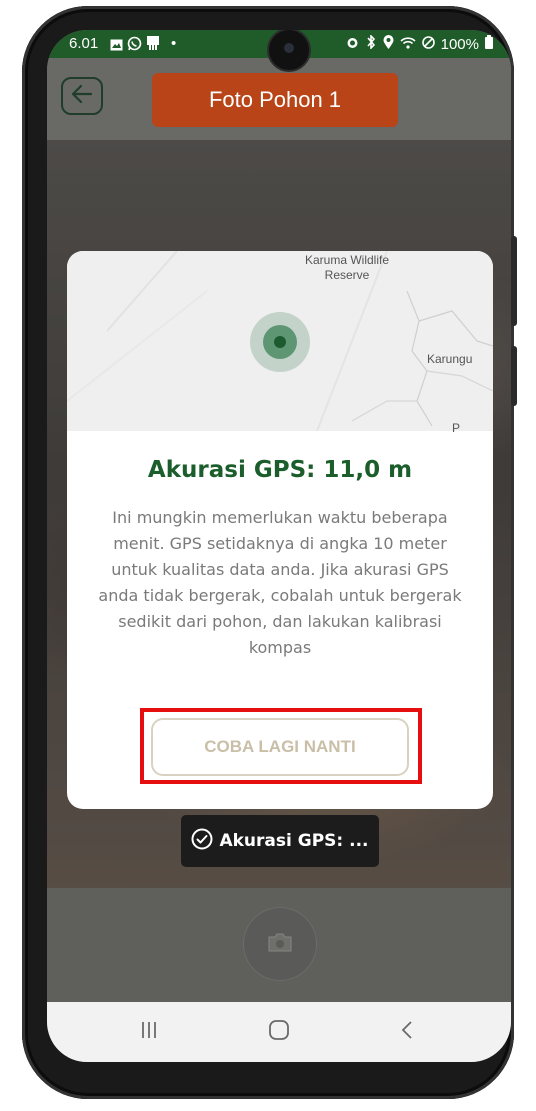  I want to click on dnd-icon, so click(428, 44).